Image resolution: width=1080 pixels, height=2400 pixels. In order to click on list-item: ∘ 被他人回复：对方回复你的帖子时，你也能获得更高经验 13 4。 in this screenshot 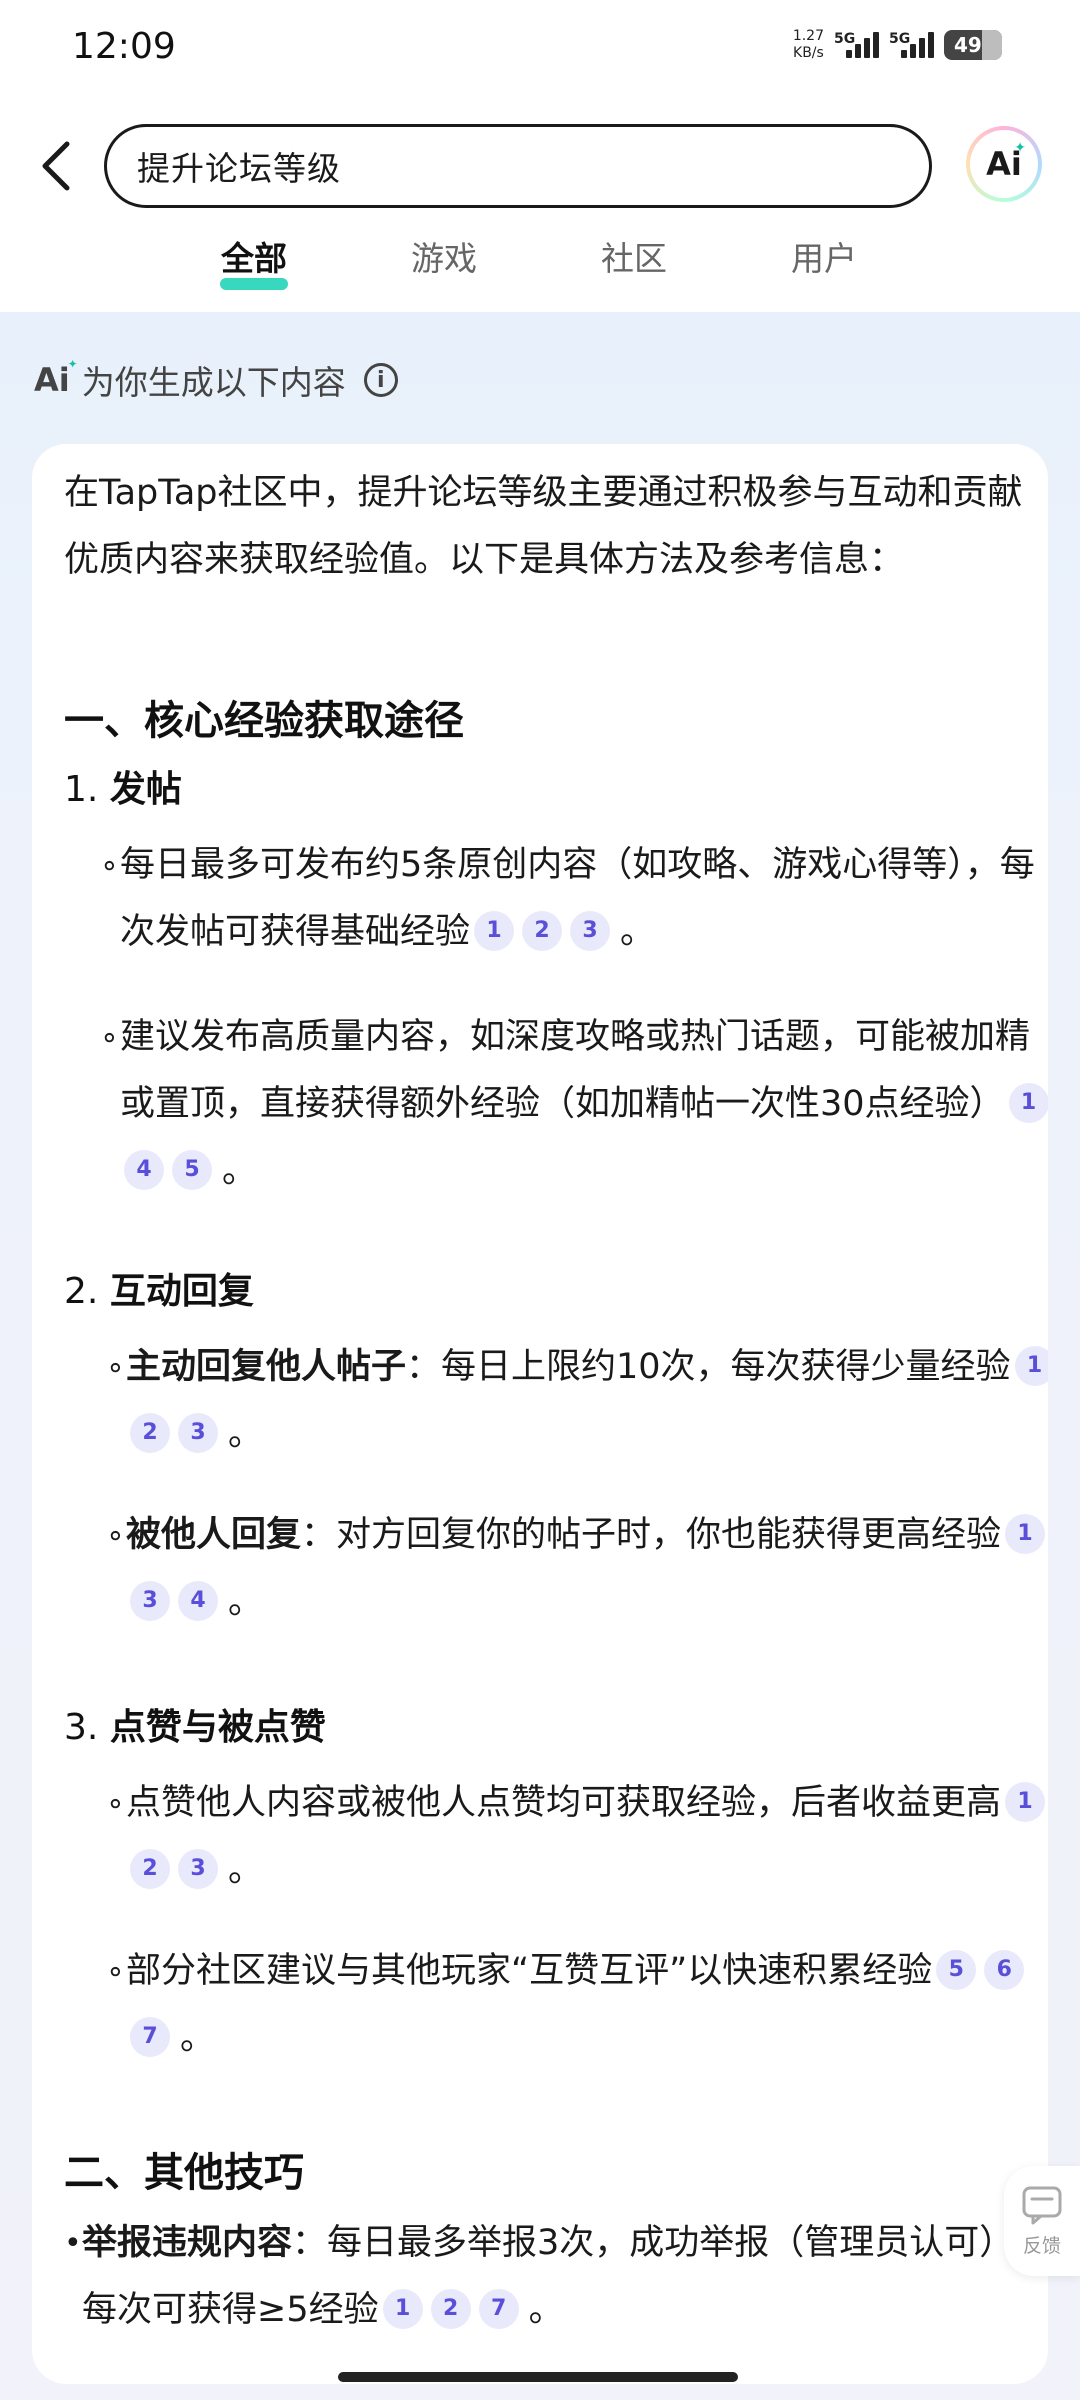, I will do `click(577, 1569)`.